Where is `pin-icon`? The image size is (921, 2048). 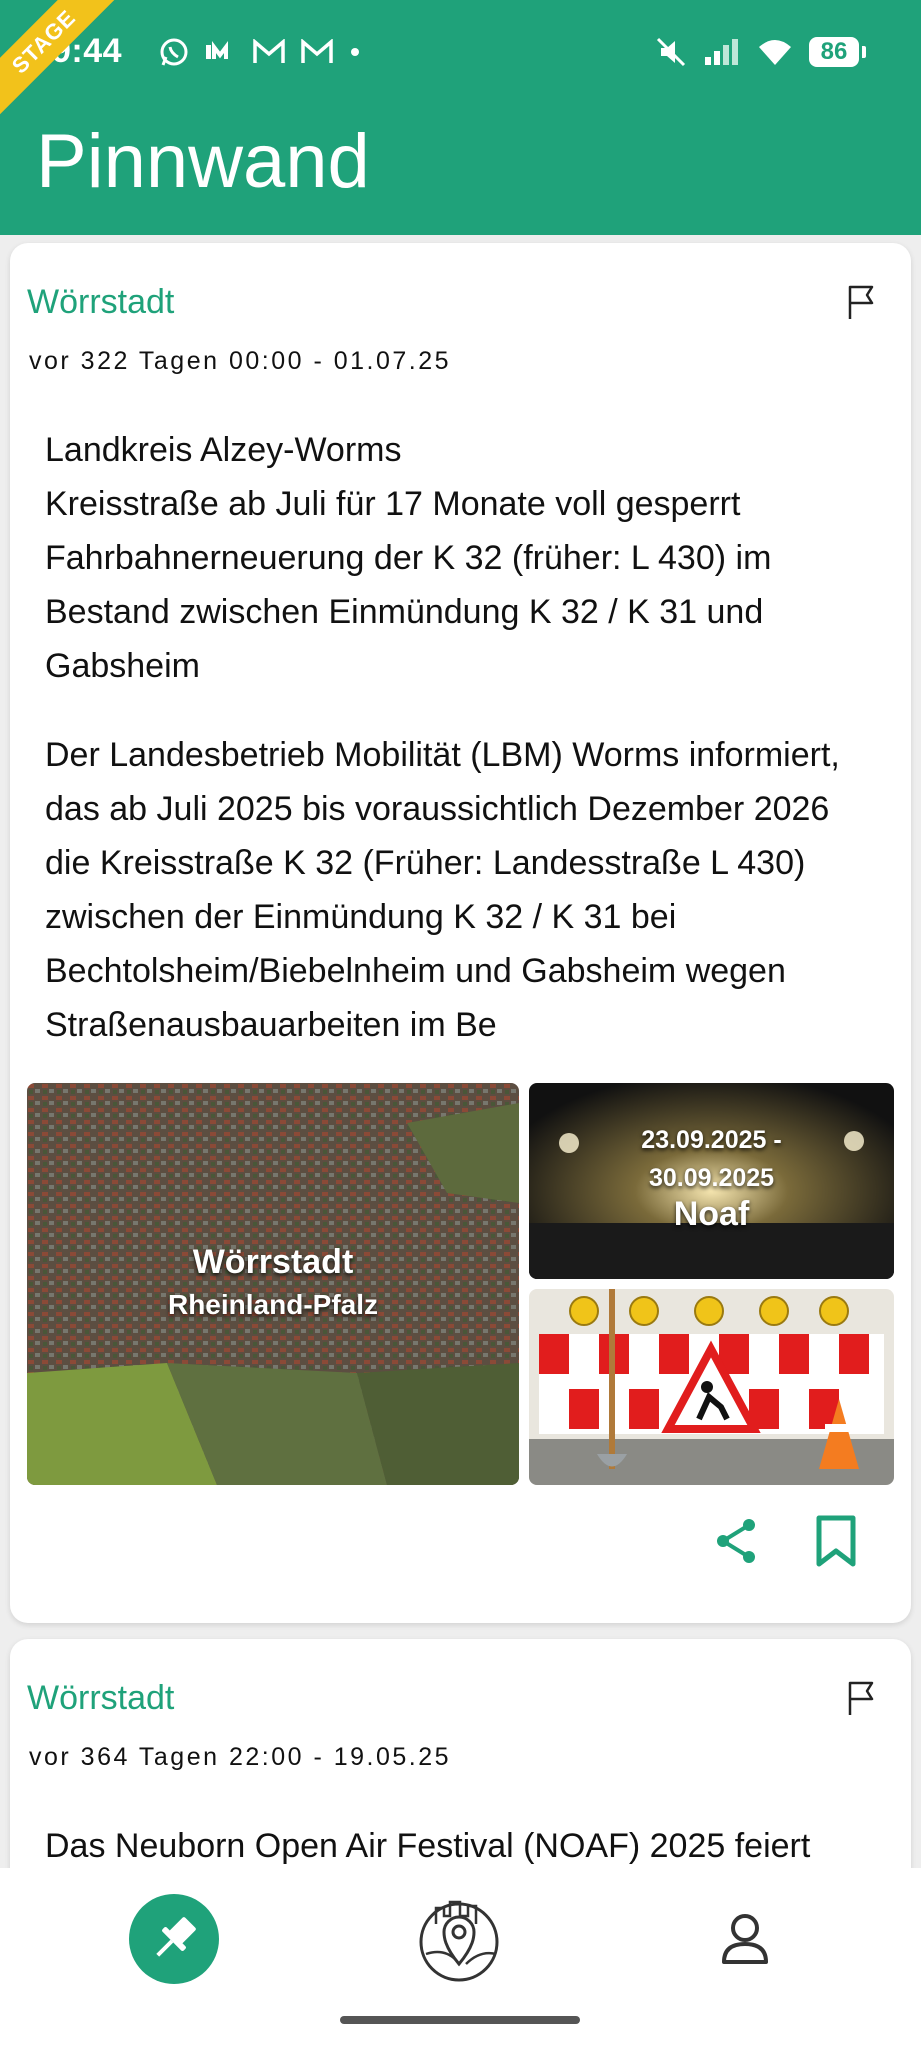 pin-icon is located at coordinates (176, 1937).